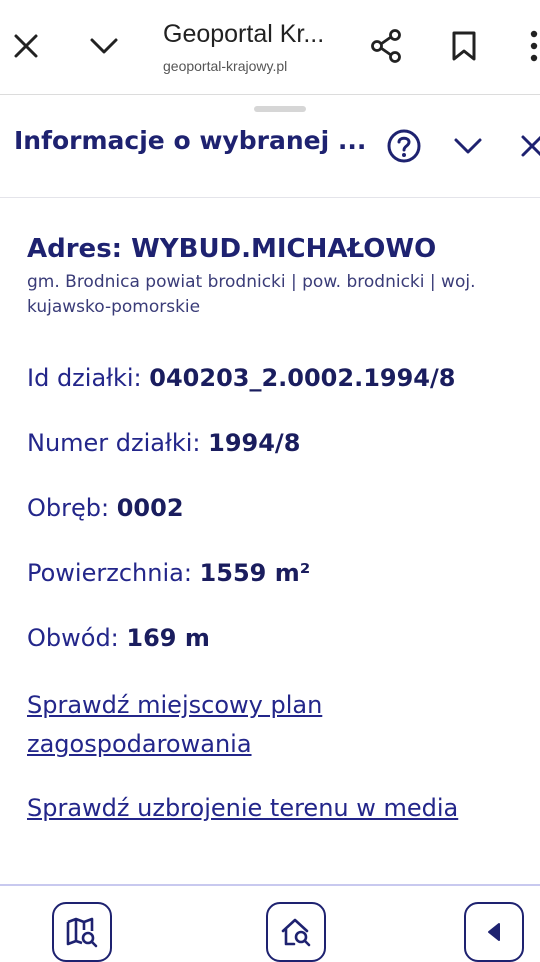 This screenshot has width=540, height=962. I want to click on back-arrow-icon, so click(494, 932).